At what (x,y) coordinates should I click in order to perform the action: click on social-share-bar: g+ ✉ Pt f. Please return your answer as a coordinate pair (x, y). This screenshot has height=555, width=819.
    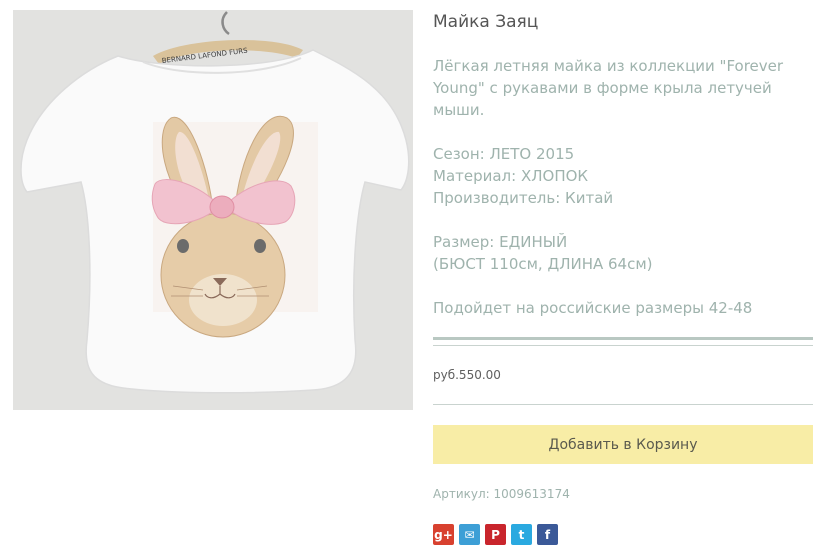
    Looking at the image, I should click on (495, 534).